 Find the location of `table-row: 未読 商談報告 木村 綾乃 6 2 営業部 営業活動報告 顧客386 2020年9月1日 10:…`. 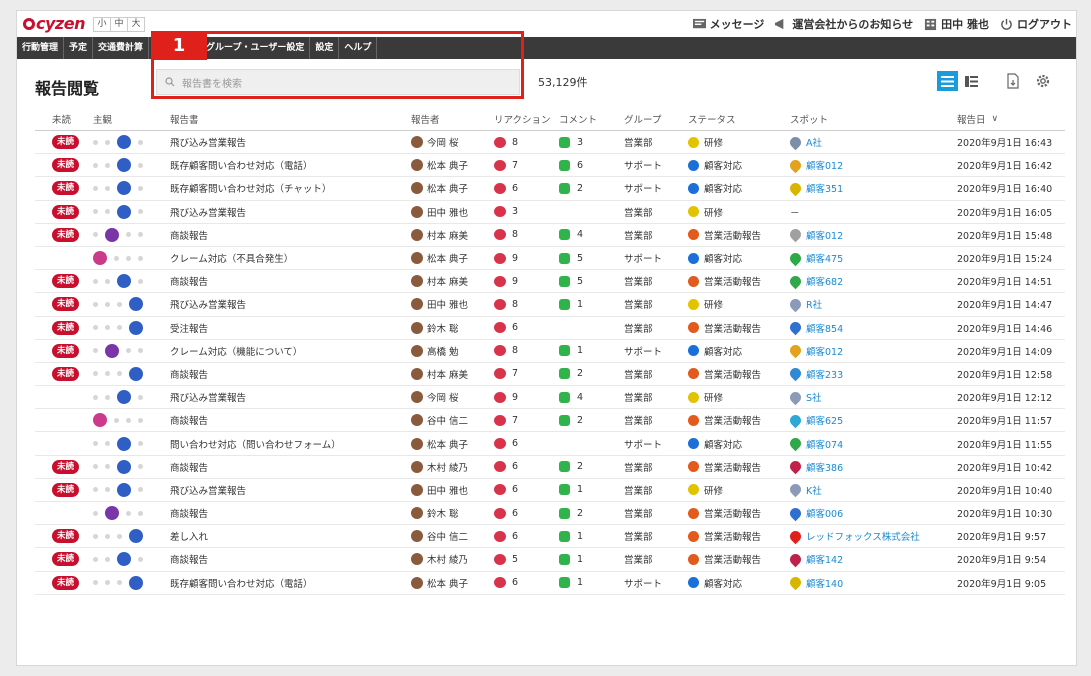

table-row: 未読 商談報告 木村 綾乃 6 2 営業部 営業活動報告 顧客386 2020年9月1日 10:… is located at coordinates (550, 467).